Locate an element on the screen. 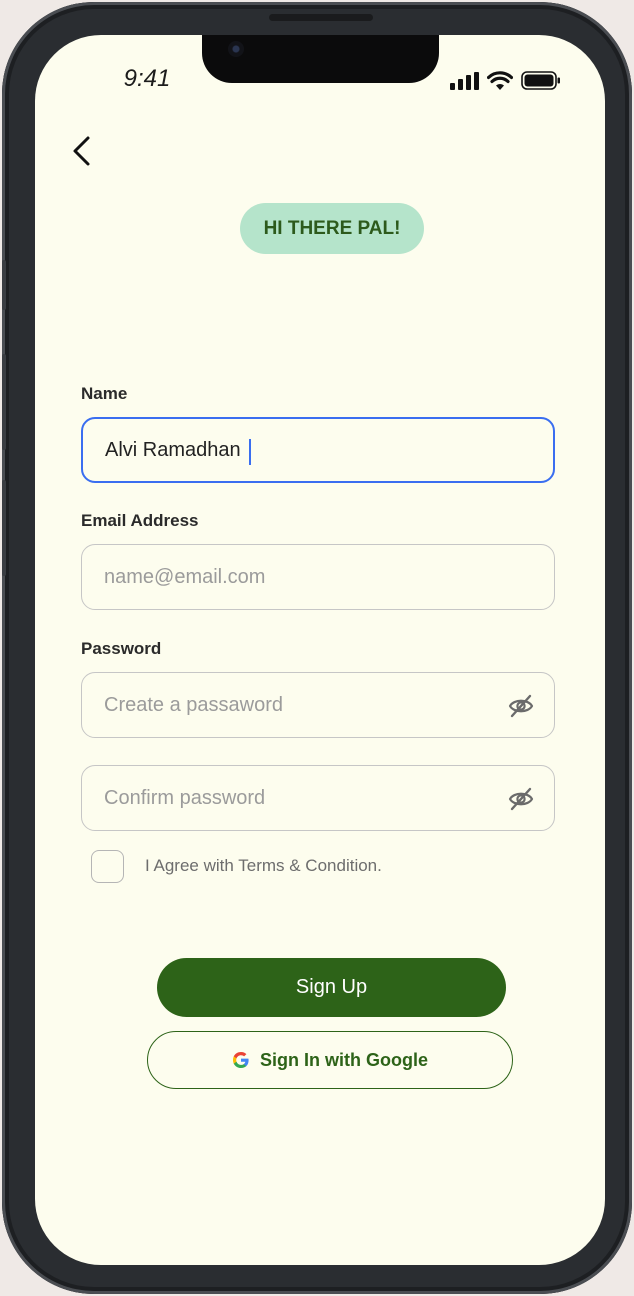 The image size is (634, 1296). terms-label: I Agree with Terms & Condition. is located at coordinates (263, 866).